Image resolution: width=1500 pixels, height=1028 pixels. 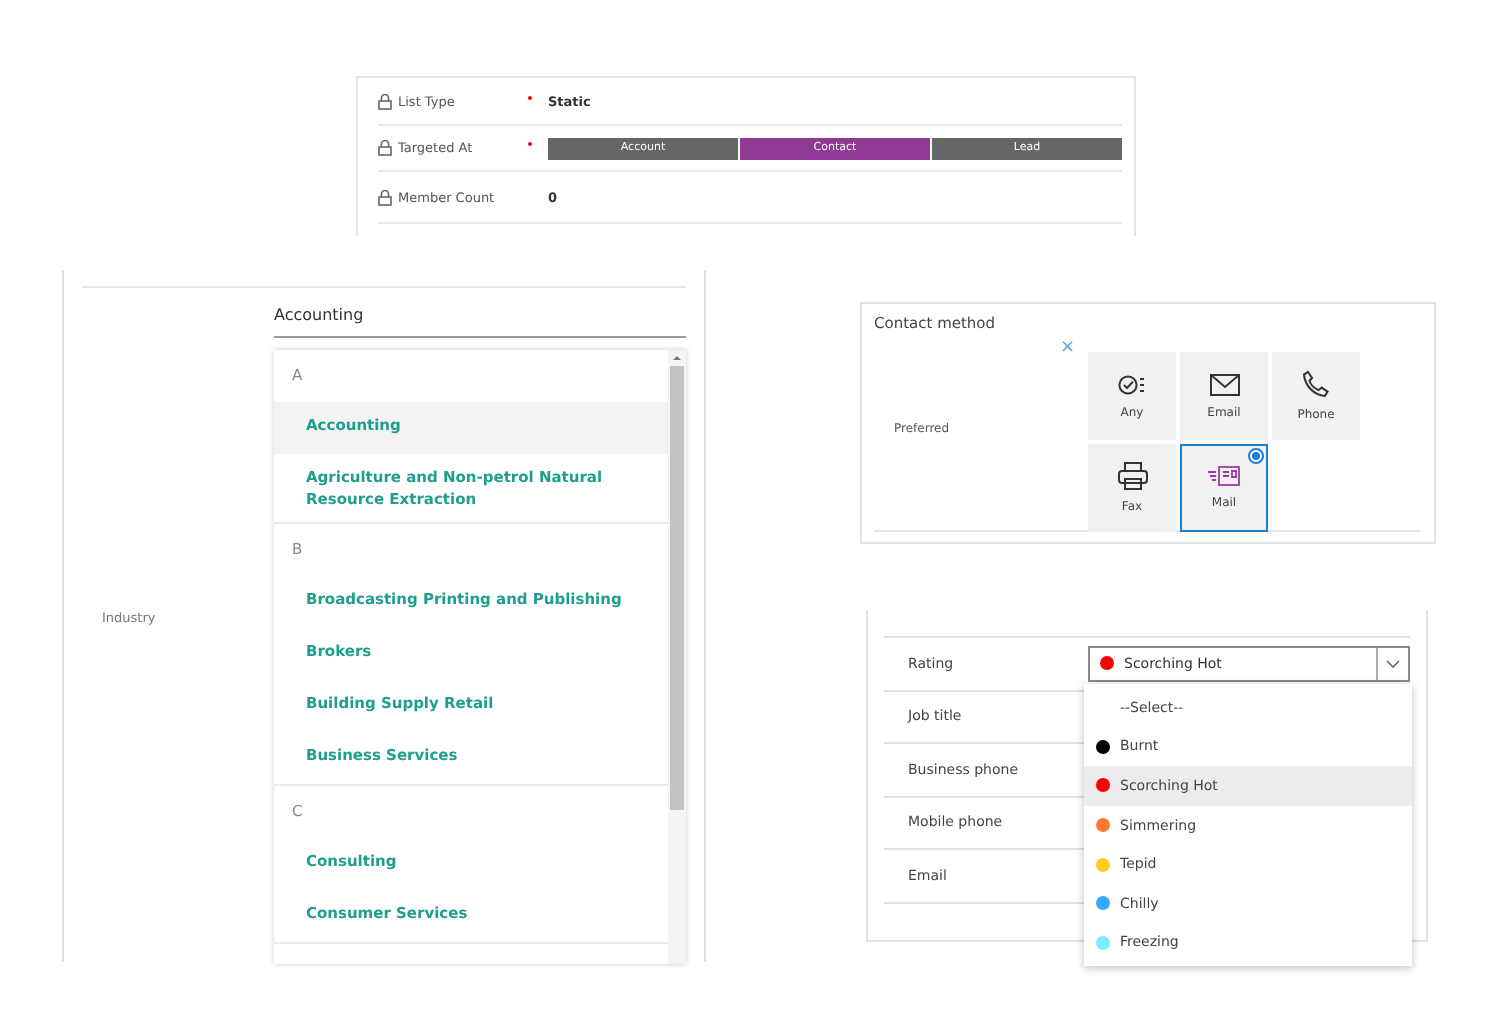 I want to click on phone-icon, so click(x=1316, y=384).